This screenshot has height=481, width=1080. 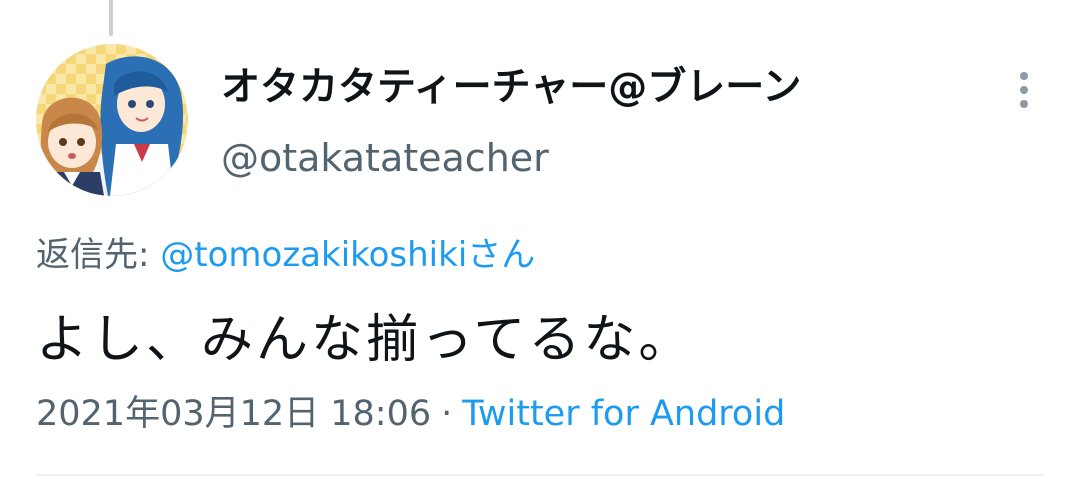 I want to click on reply-mention-link: @tomozakikoshikiさん, so click(x=347, y=255).